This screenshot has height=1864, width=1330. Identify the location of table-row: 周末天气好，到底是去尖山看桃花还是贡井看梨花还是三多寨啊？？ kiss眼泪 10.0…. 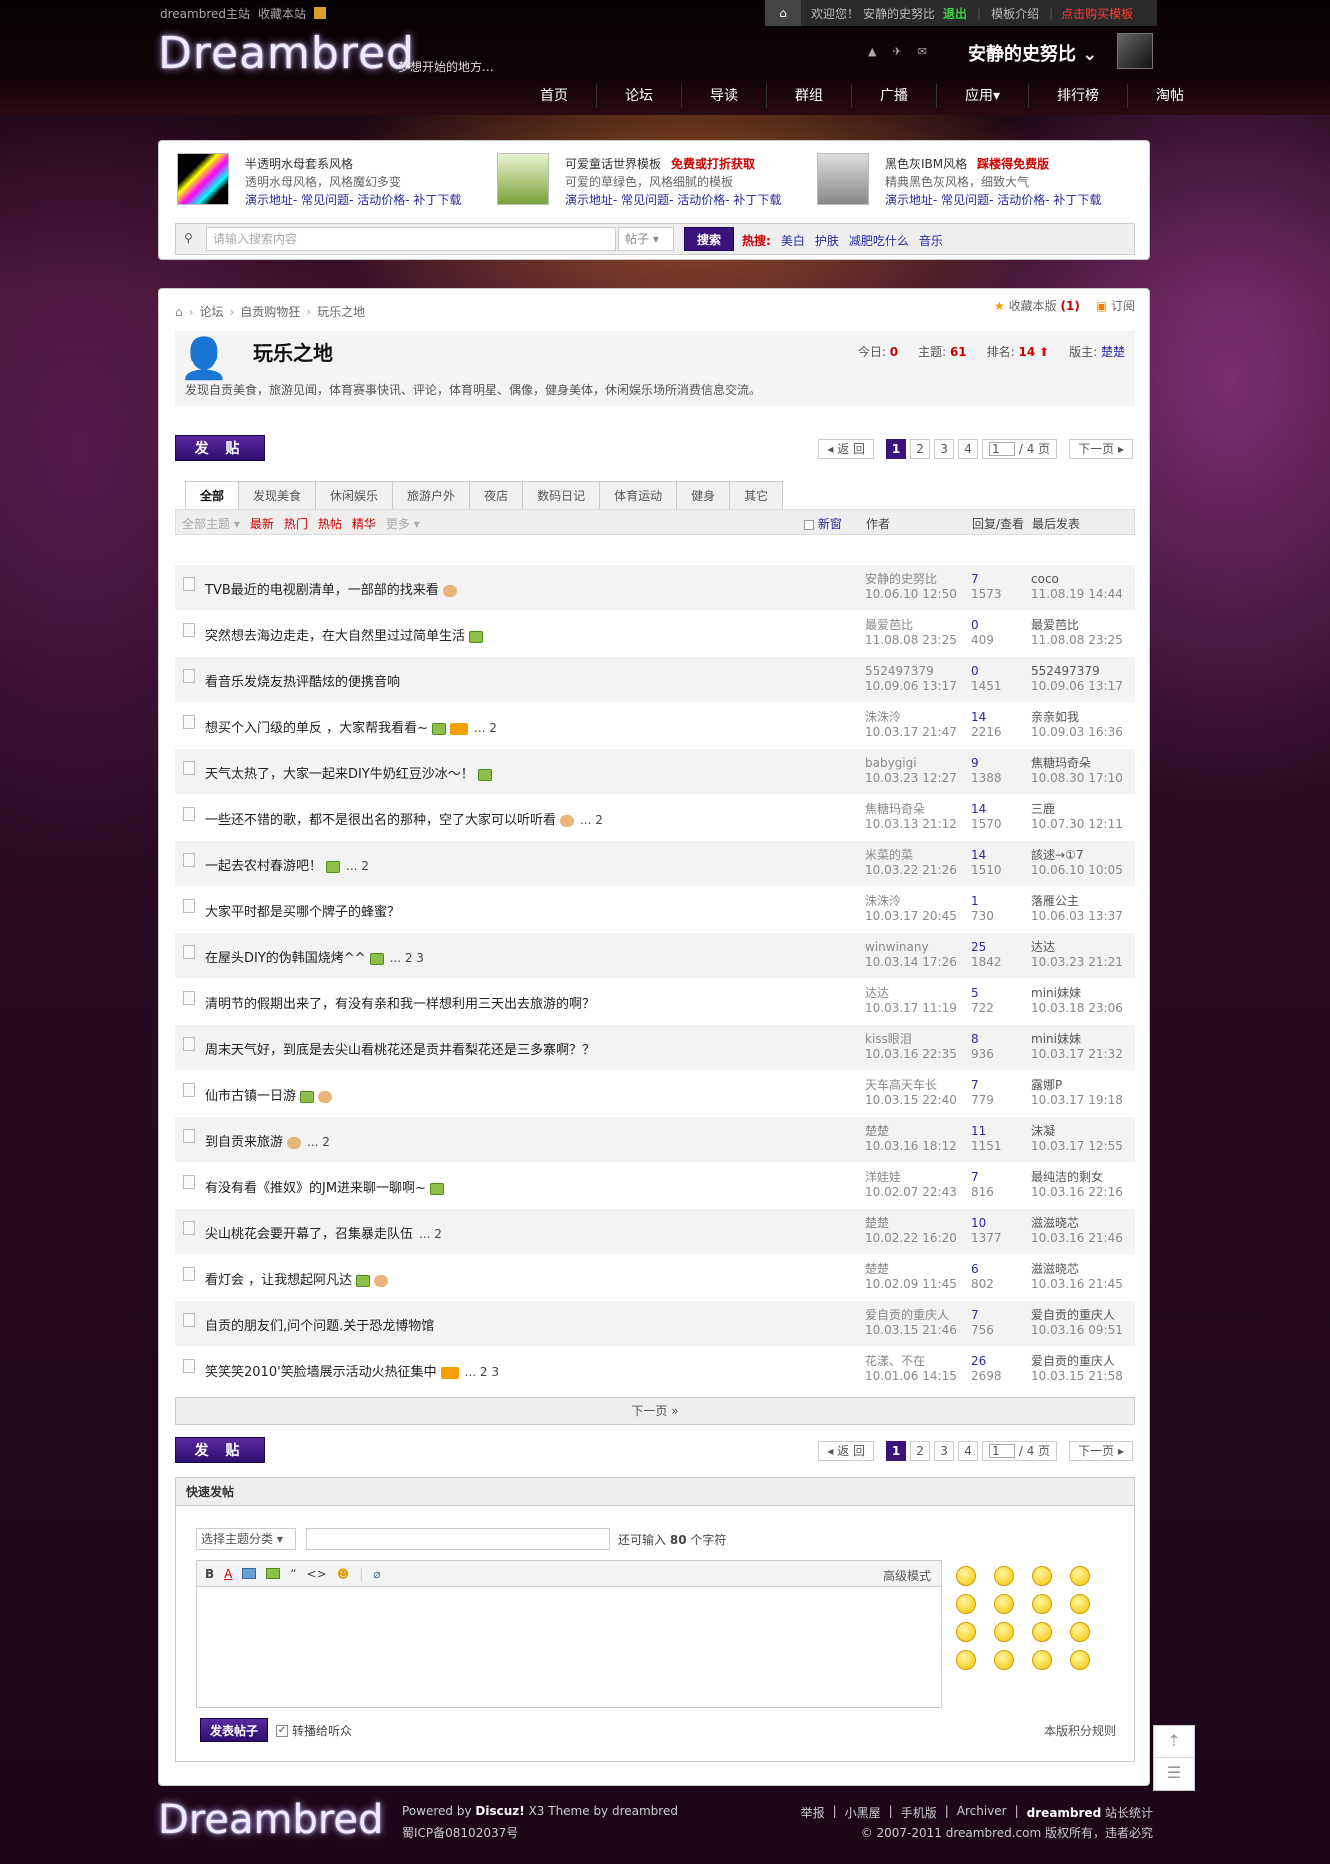
(655, 1048).